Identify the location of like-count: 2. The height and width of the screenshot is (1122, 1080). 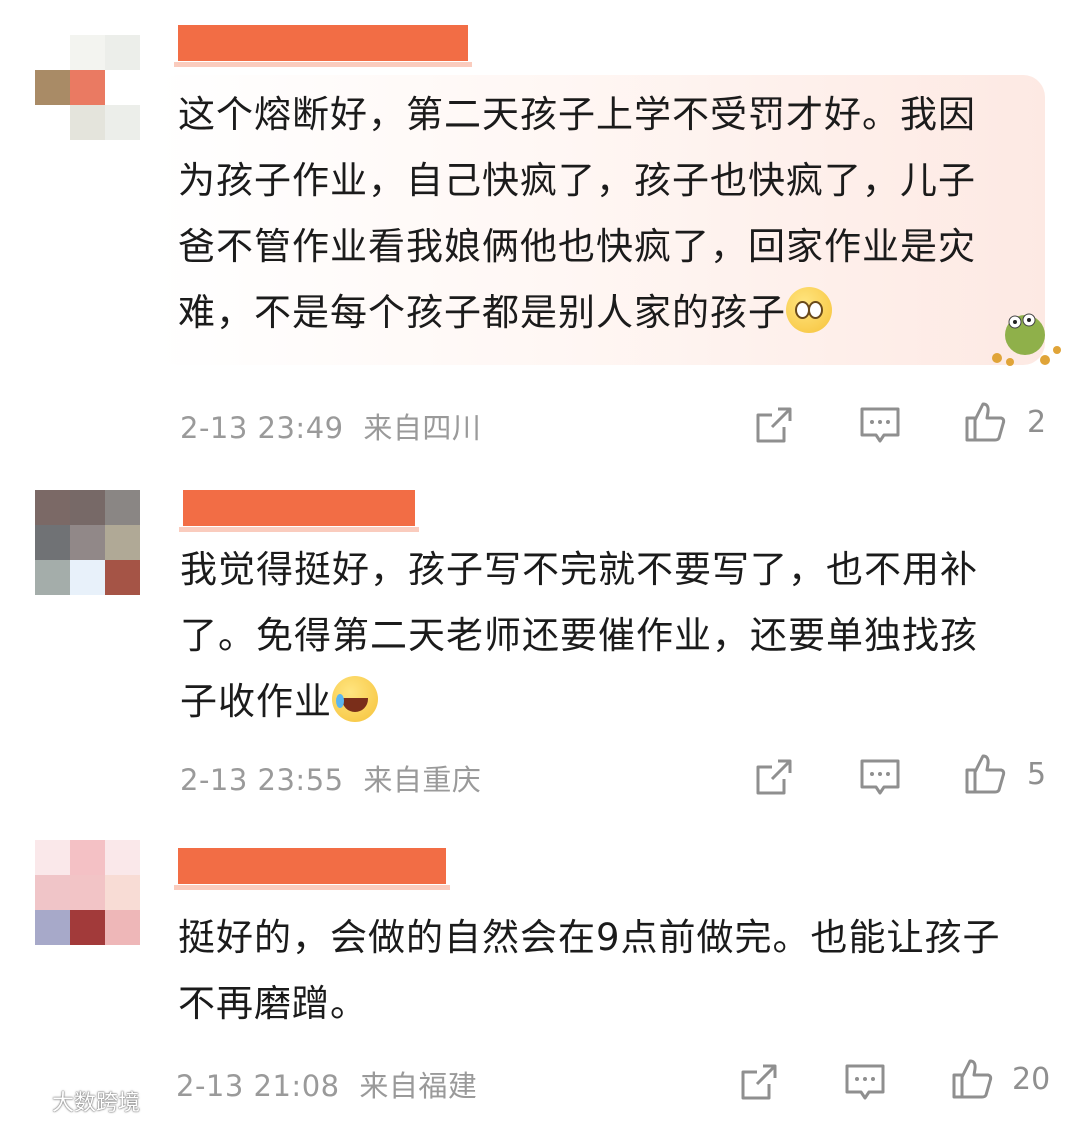
(1037, 422).